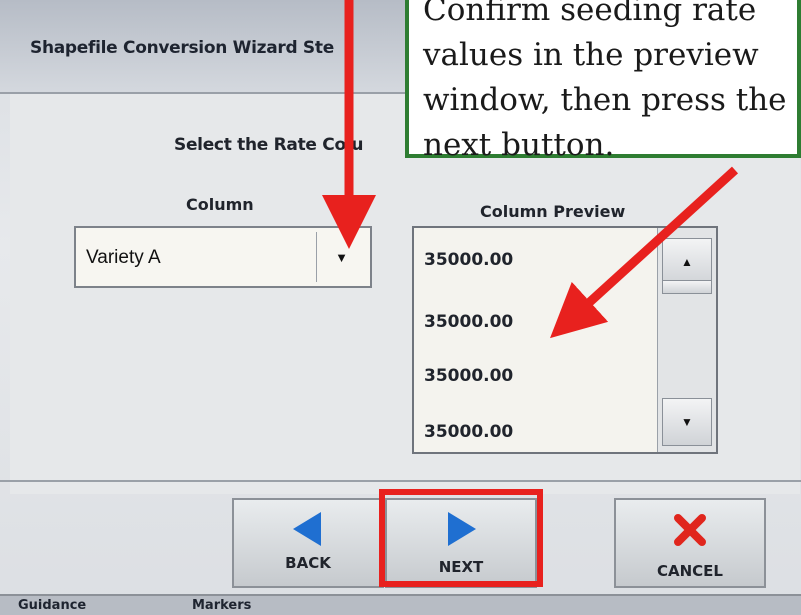 The width and height of the screenshot is (801, 615). I want to click on column-dropdown: Variety A ▼, so click(223, 257).